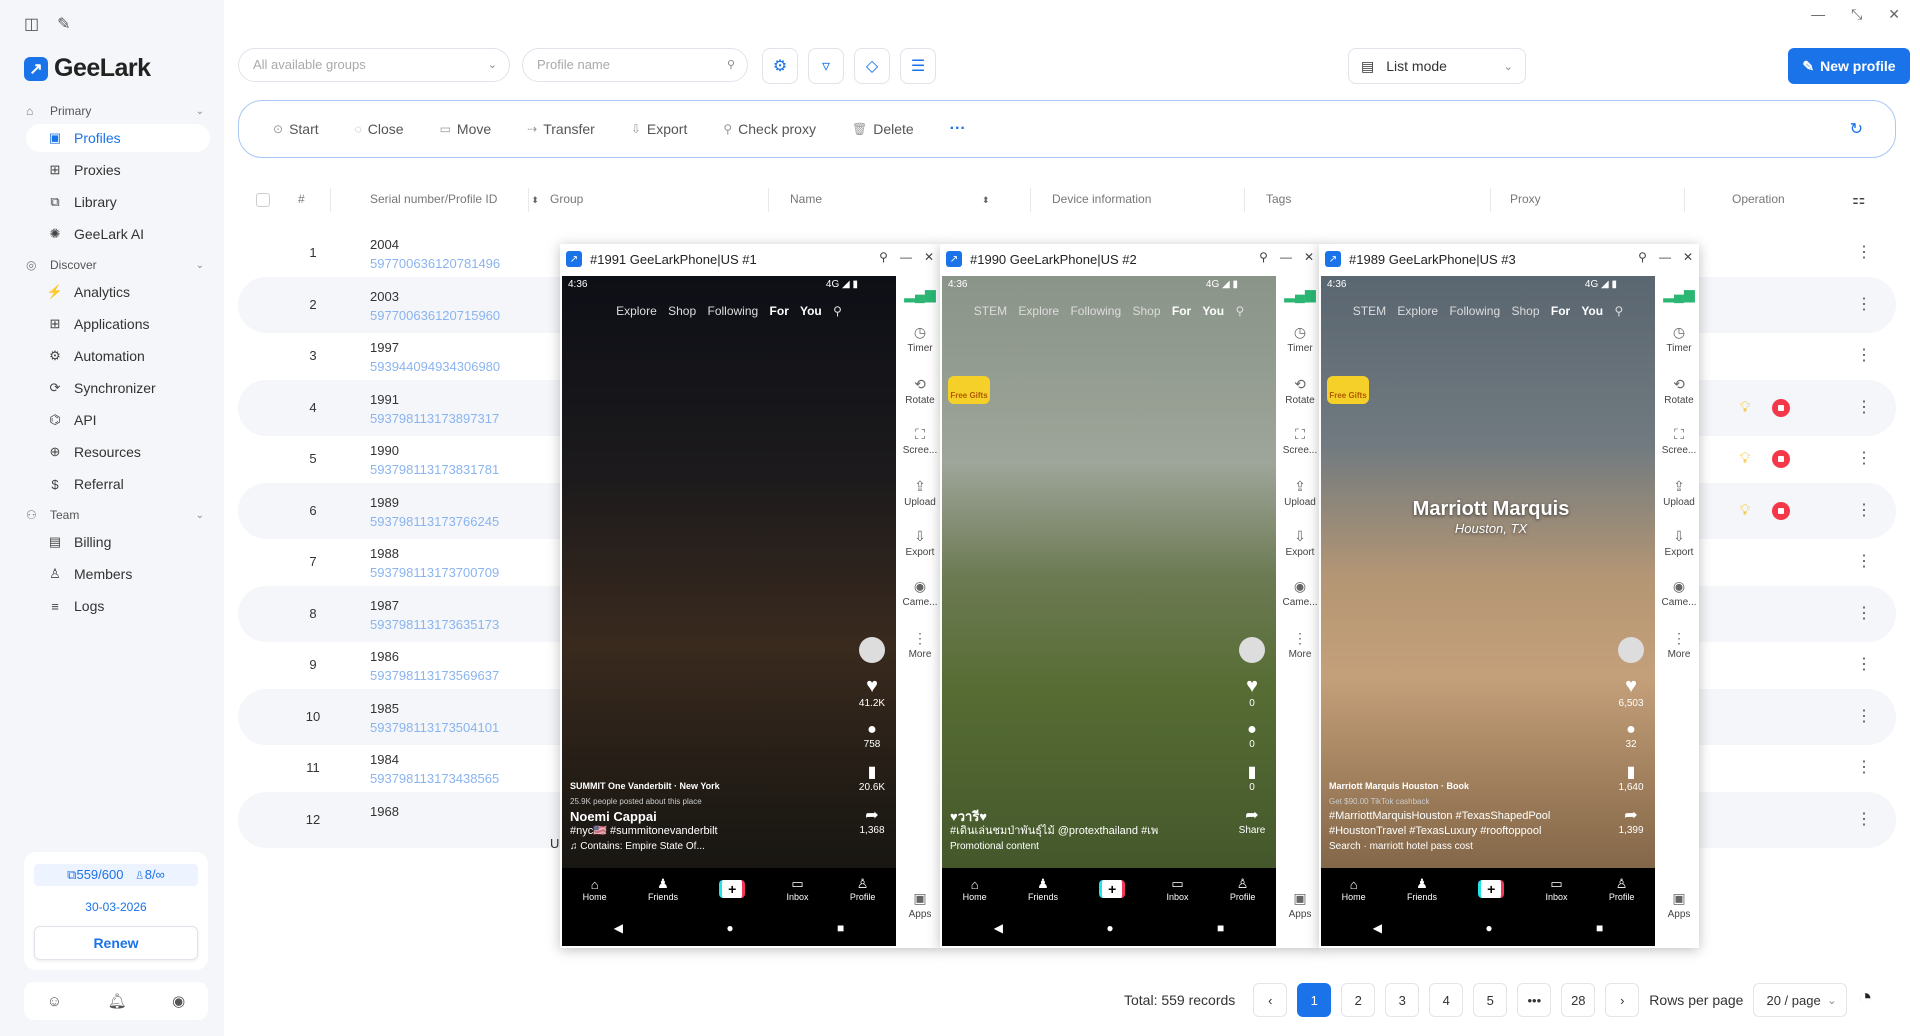  I want to click on save-action: ▮ 20.6K, so click(872, 777).